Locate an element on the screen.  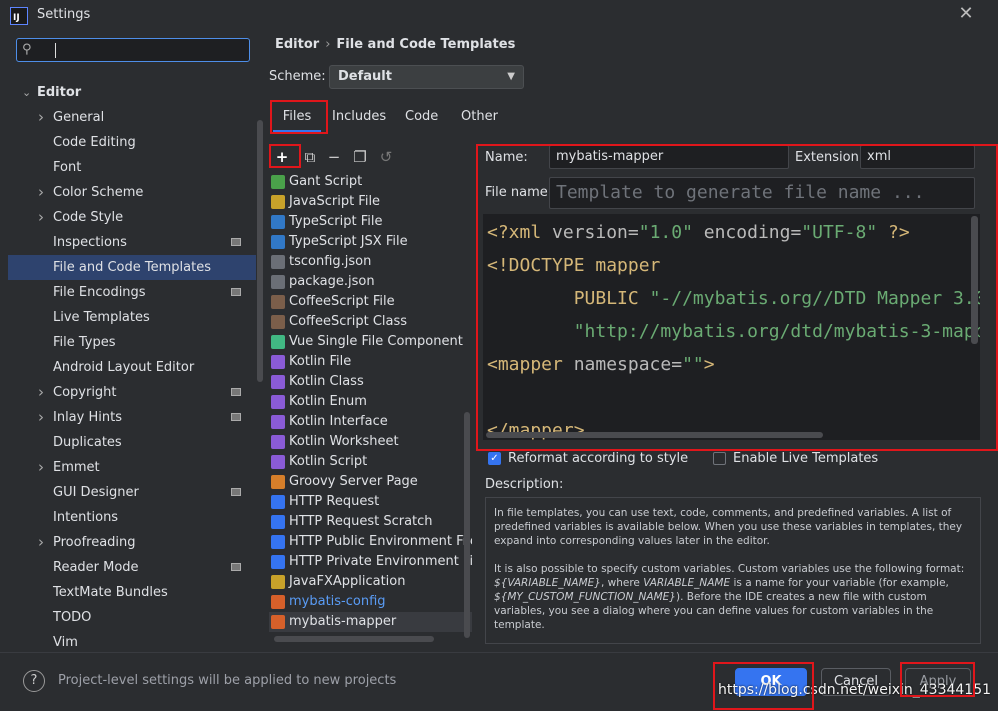
sidebar-item-label: Code Editing is located at coordinates (94, 142).